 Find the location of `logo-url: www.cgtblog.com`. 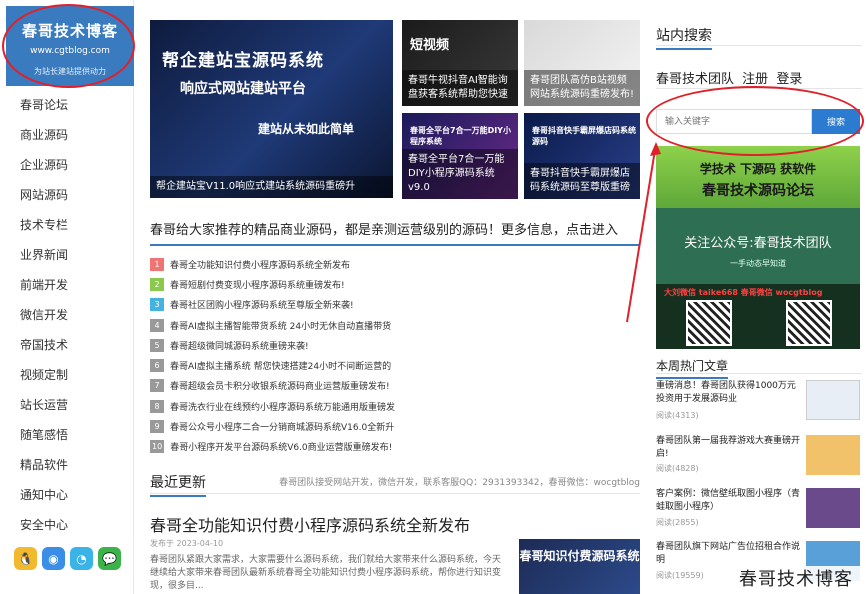

logo-url: www.cgtblog.com is located at coordinates (70, 51).